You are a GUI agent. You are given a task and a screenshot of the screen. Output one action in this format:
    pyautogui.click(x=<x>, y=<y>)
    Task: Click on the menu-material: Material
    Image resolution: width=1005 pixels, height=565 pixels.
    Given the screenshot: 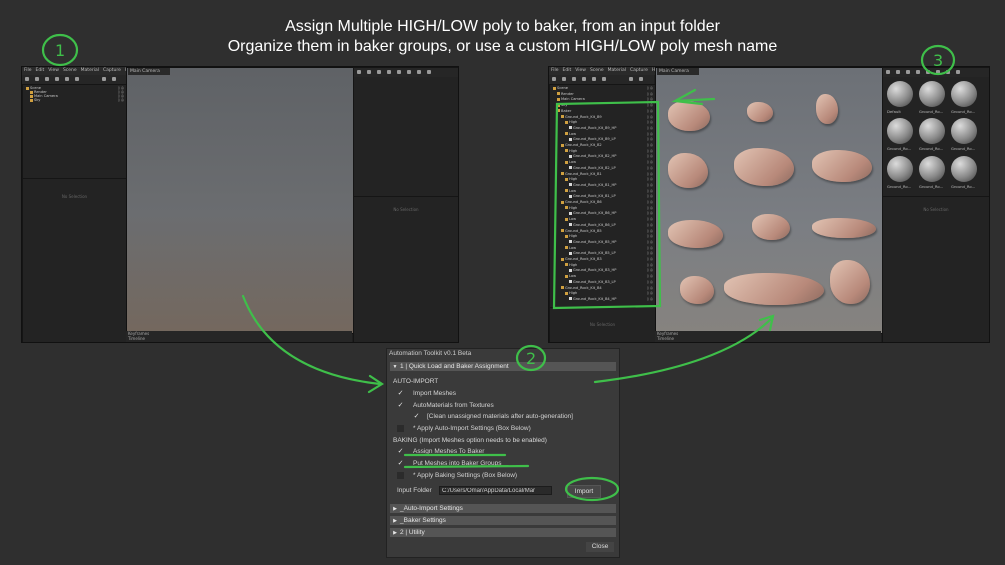 What is the action you would take?
    pyautogui.click(x=617, y=70)
    